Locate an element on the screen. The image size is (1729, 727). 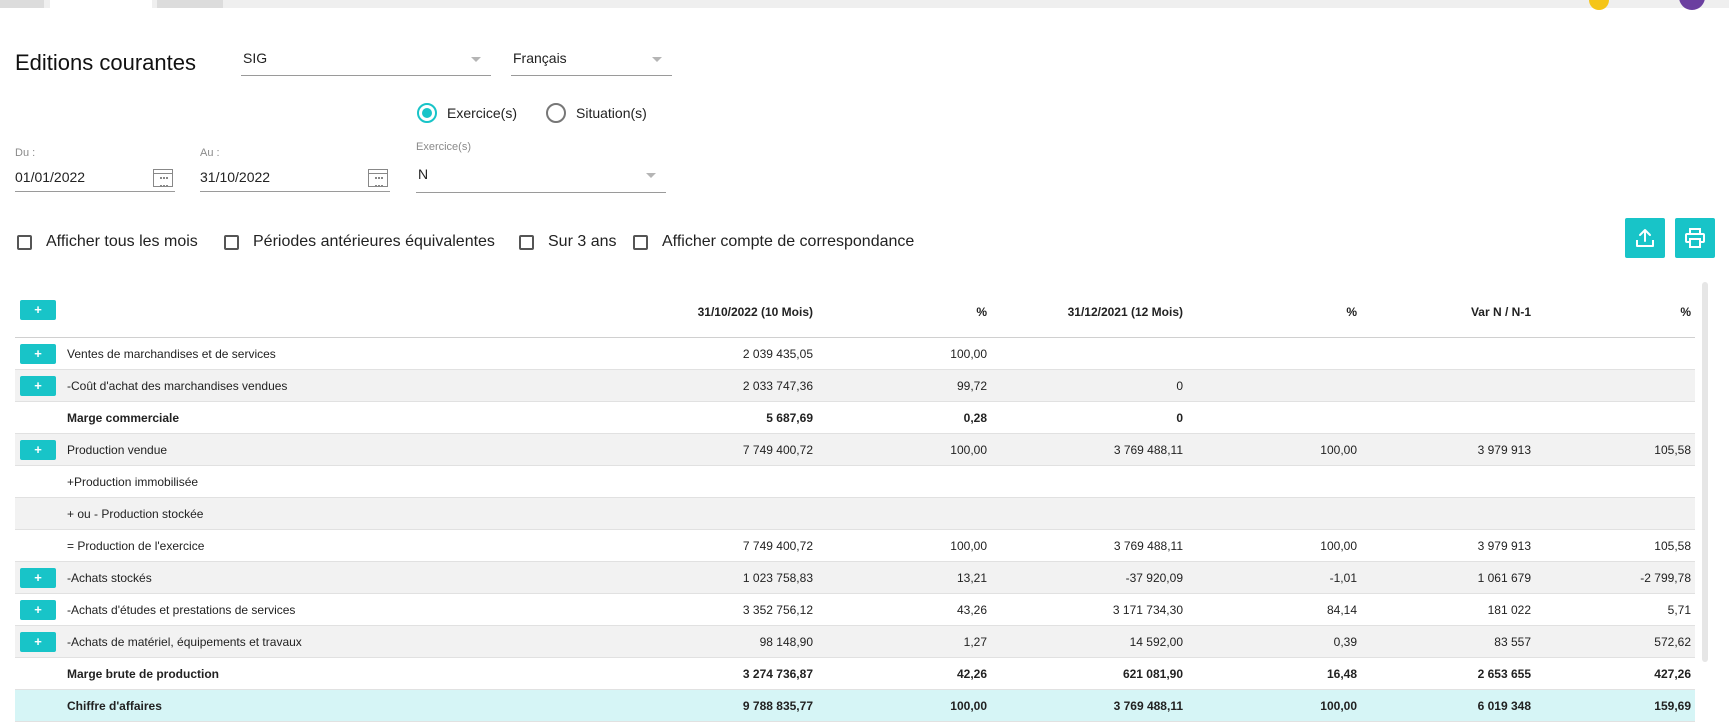
cell-pct-n: 0,28 is located at coordinates (975, 418).